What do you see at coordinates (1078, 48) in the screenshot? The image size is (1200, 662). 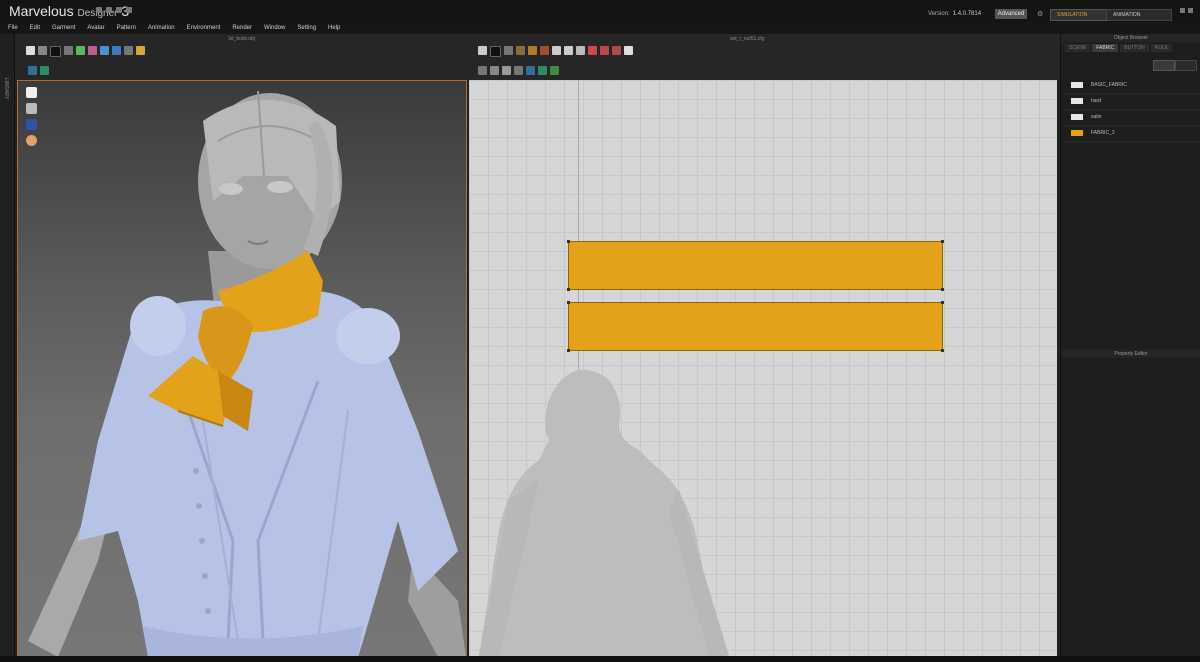 I see `tab-scene: SCENE` at bounding box center [1078, 48].